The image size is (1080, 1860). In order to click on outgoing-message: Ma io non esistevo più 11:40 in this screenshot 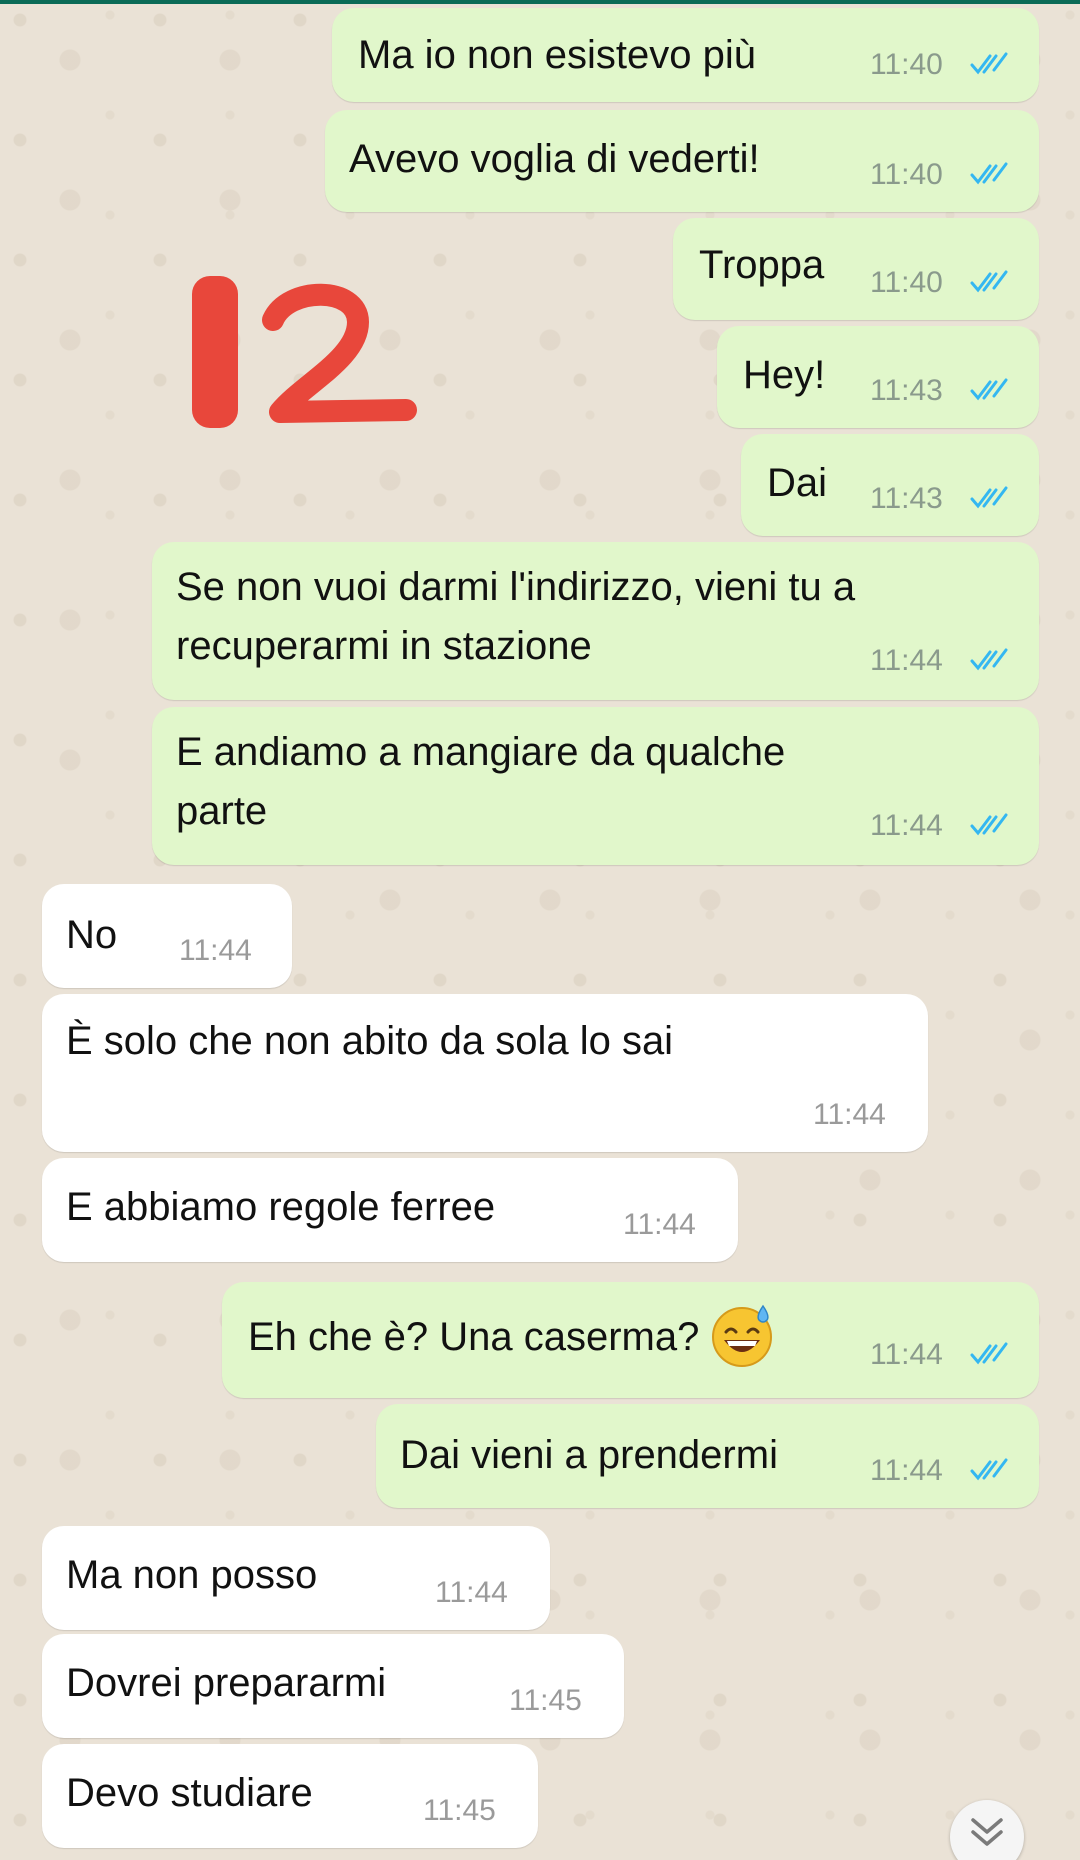, I will do `click(685, 55)`.